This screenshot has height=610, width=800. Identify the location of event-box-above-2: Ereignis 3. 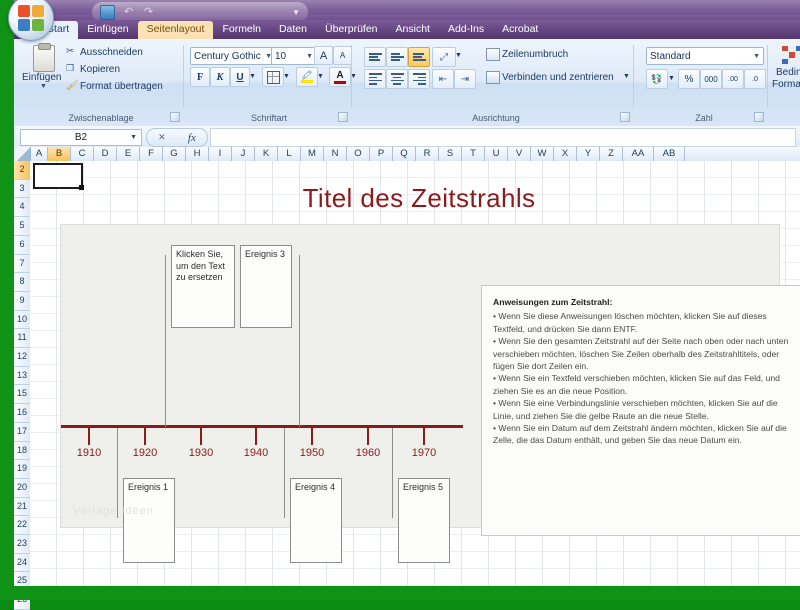
(266, 286).